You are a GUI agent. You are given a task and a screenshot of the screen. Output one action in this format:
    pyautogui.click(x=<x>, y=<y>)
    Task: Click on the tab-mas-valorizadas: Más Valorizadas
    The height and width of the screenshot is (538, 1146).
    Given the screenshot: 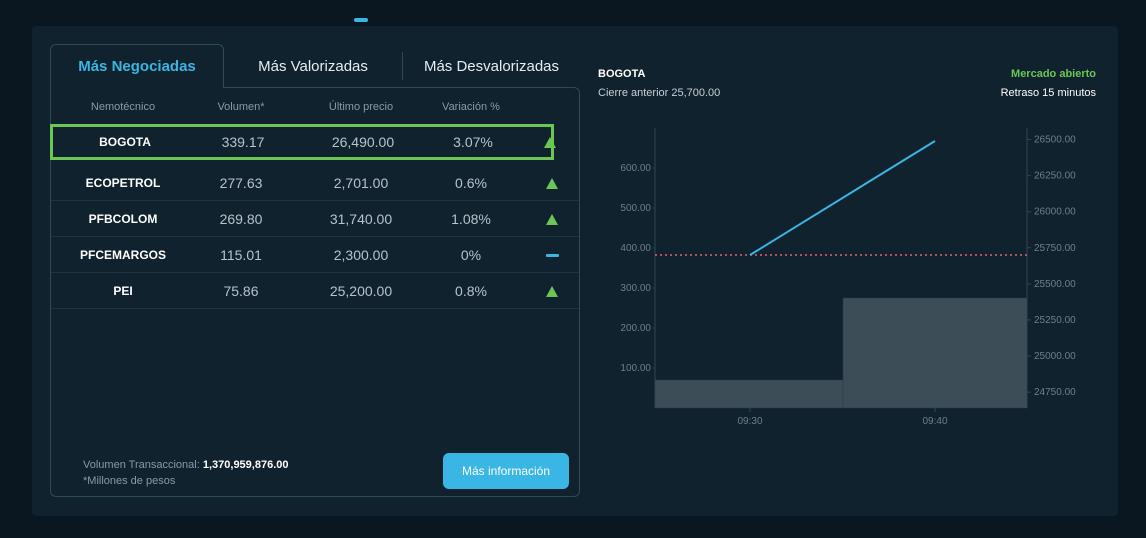 What is the action you would take?
    pyautogui.click(x=313, y=66)
    